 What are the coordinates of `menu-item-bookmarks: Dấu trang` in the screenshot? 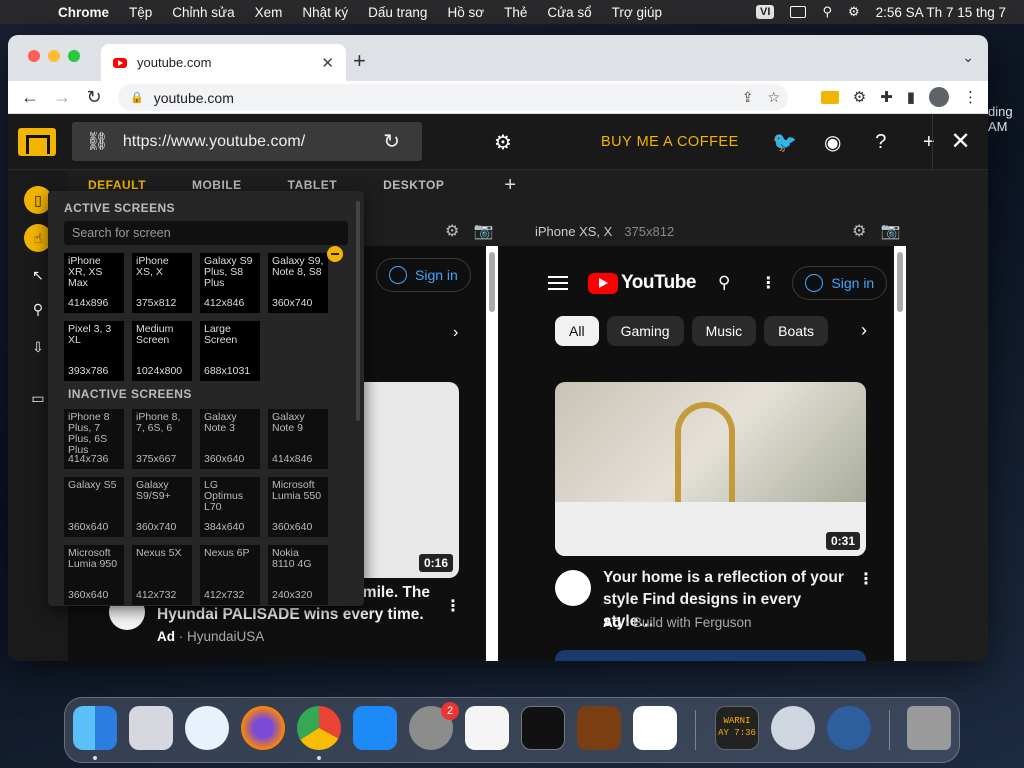 It's located at (397, 12).